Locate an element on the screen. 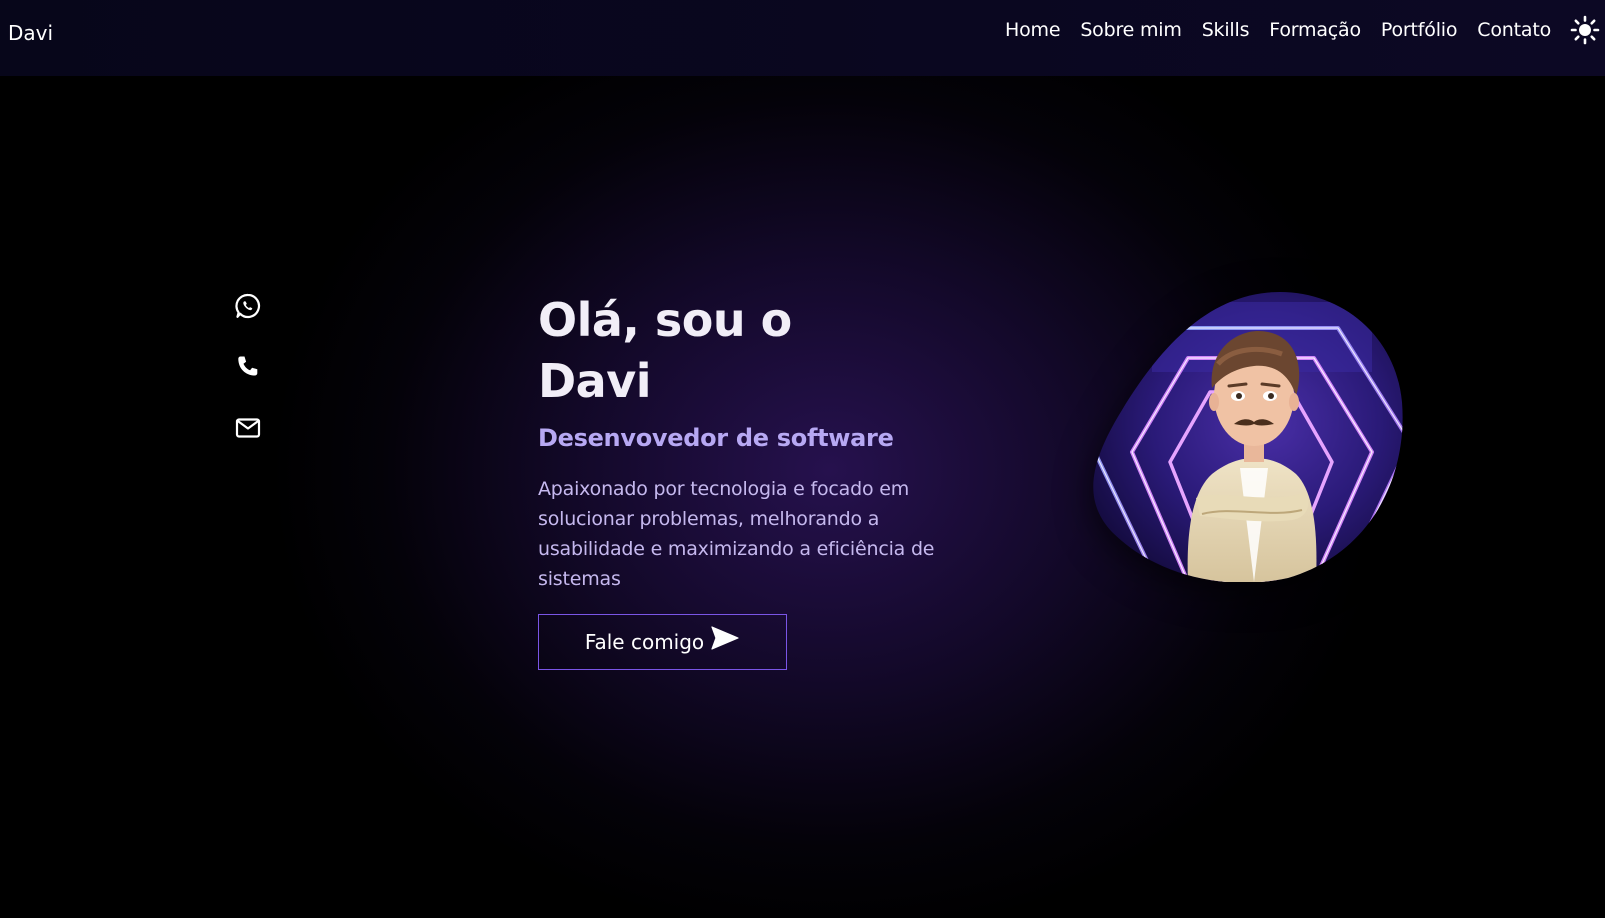  nav-contato: Contato is located at coordinates (1514, 30).